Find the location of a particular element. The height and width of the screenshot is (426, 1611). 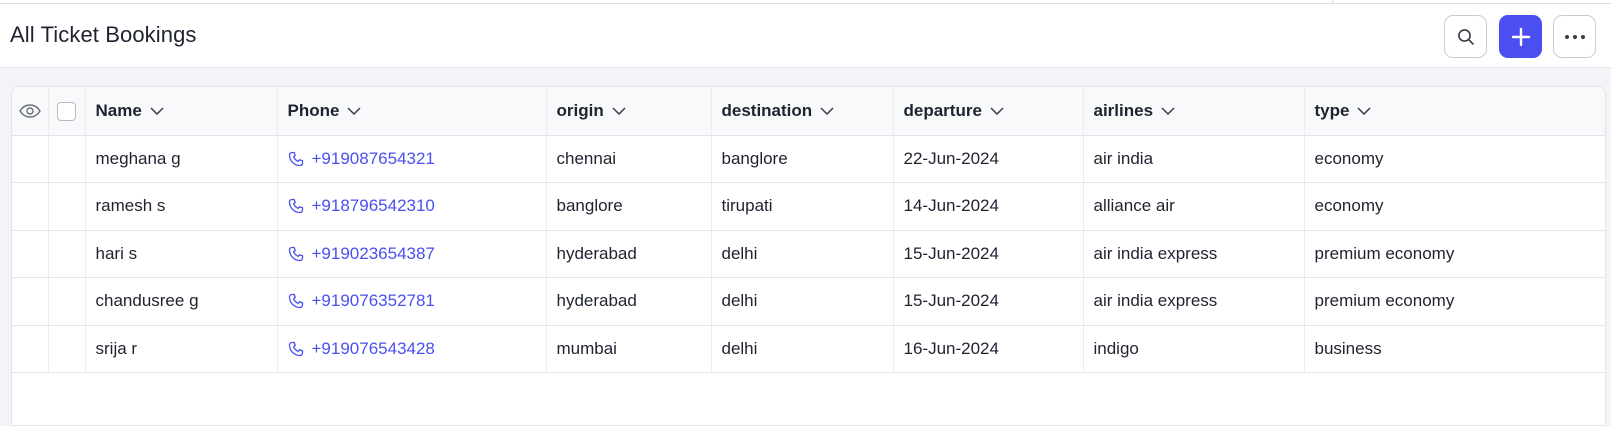

more-button is located at coordinates (1574, 36).